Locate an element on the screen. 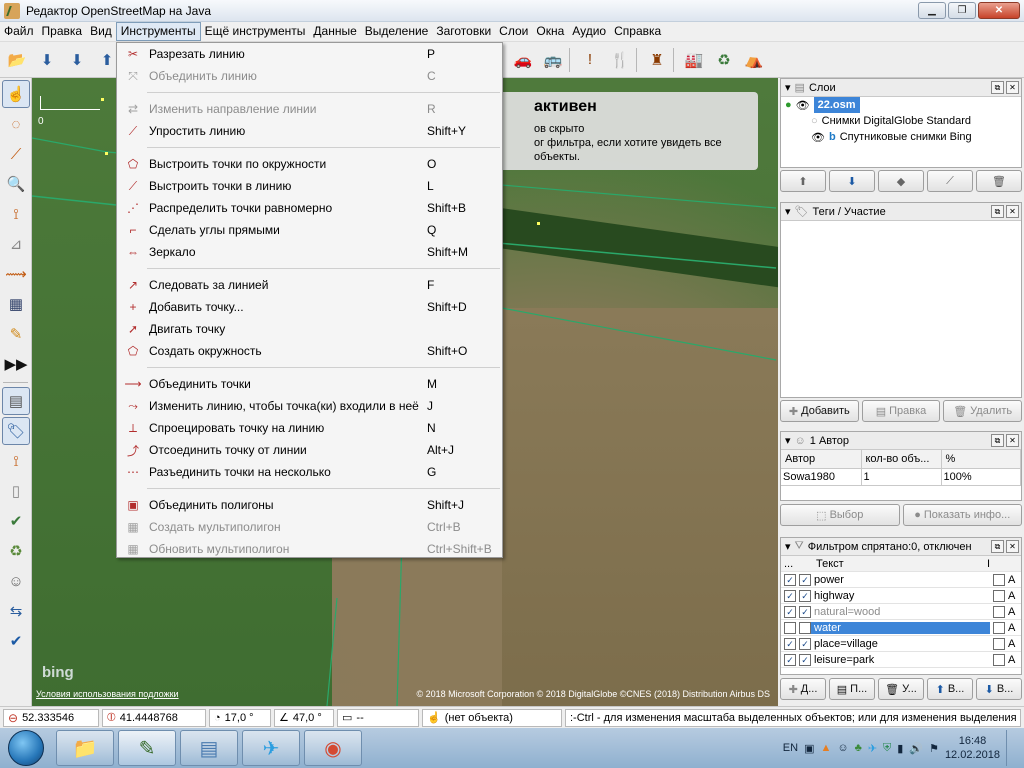 The width and height of the screenshot is (1024, 768). volume-tray-icon: 🔊 is located at coordinates (916, 748).